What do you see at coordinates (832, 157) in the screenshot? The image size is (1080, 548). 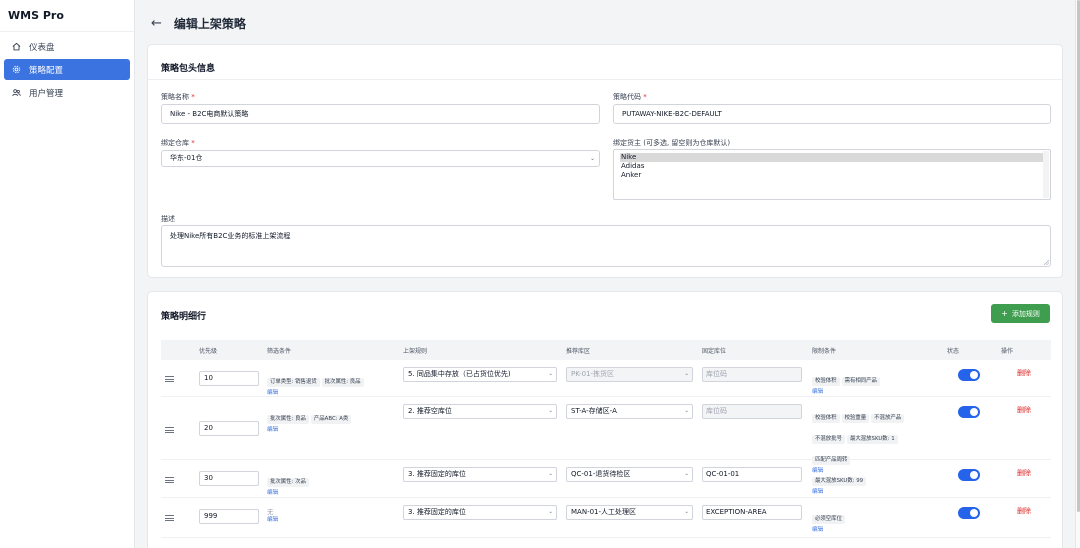 I see `owner-option: Nike` at bounding box center [832, 157].